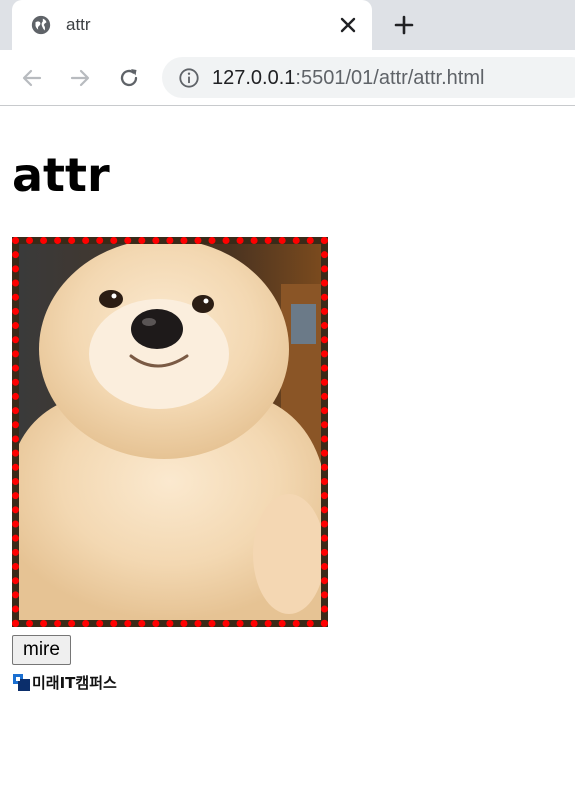 This screenshot has width=575, height=787. What do you see at coordinates (189, 78) in the screenshot?
I see `info-icon` at bounding box center [189, 78].